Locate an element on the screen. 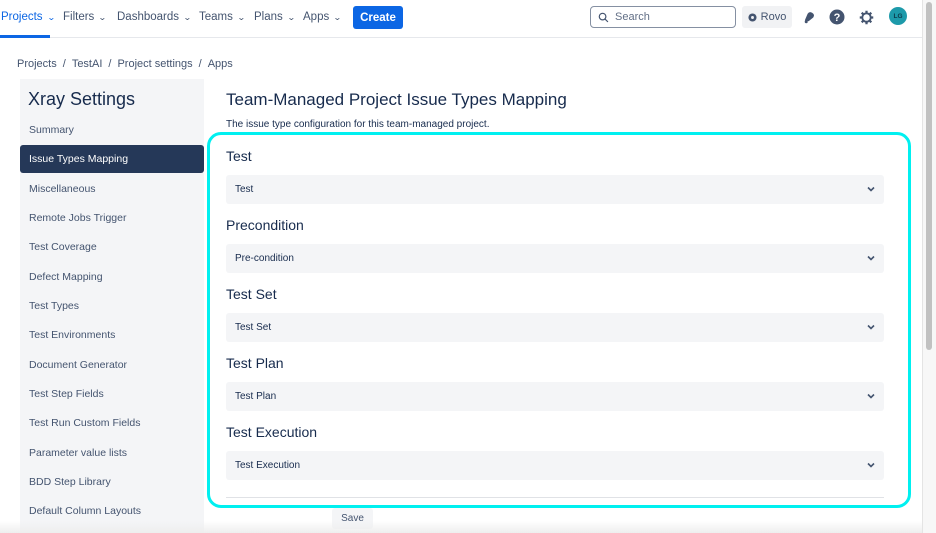 The height and width of the screenshot is (533, 936). settings-button is located at coordinates (866, 17).